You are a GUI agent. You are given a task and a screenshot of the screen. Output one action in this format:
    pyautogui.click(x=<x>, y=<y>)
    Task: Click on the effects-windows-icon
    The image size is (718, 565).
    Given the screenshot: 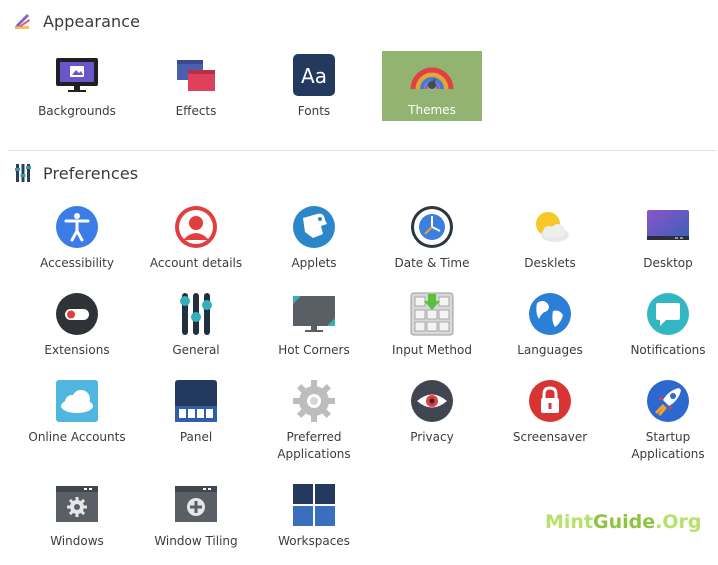 What is the action you would take?
    pyautogui.click(x=196, y=75)
    